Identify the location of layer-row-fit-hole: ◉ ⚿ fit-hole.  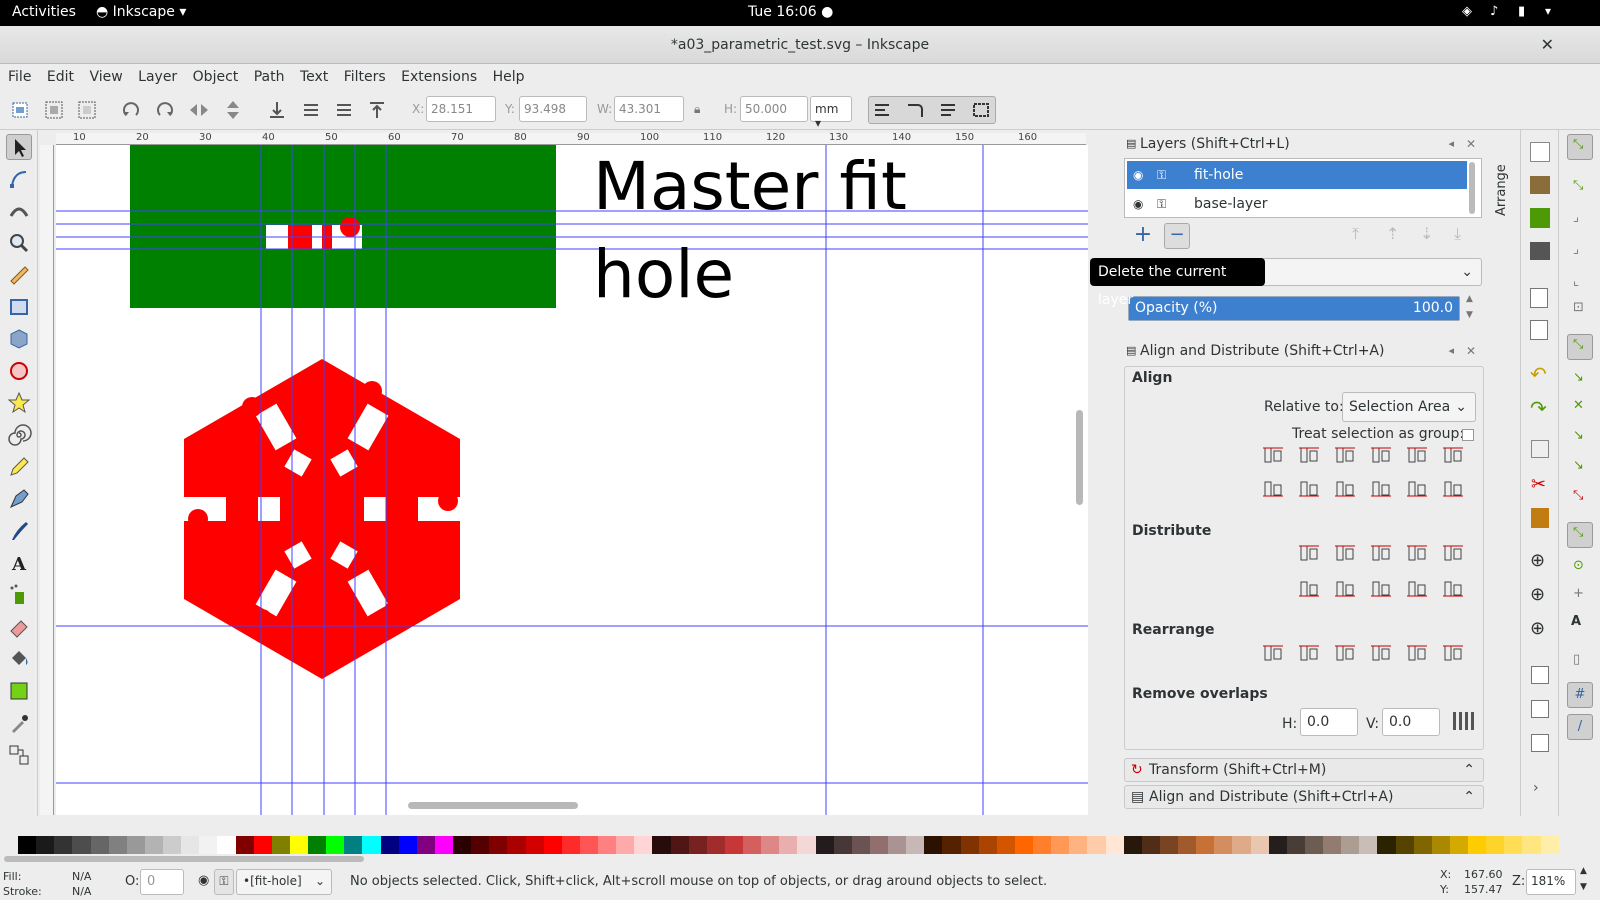
(1297, 175).